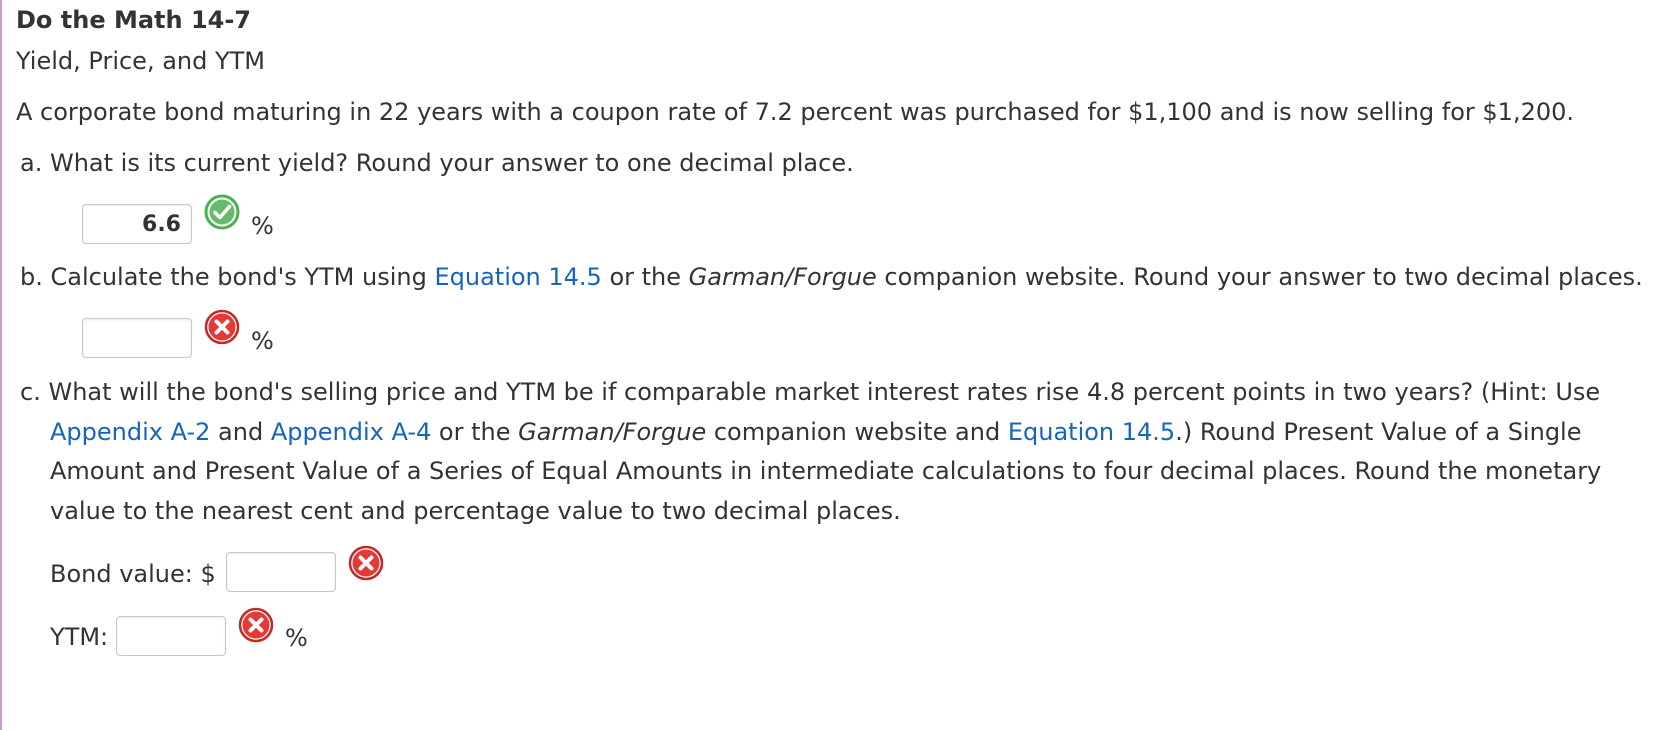  I want to click on bond-value-input, so click(281, 572).